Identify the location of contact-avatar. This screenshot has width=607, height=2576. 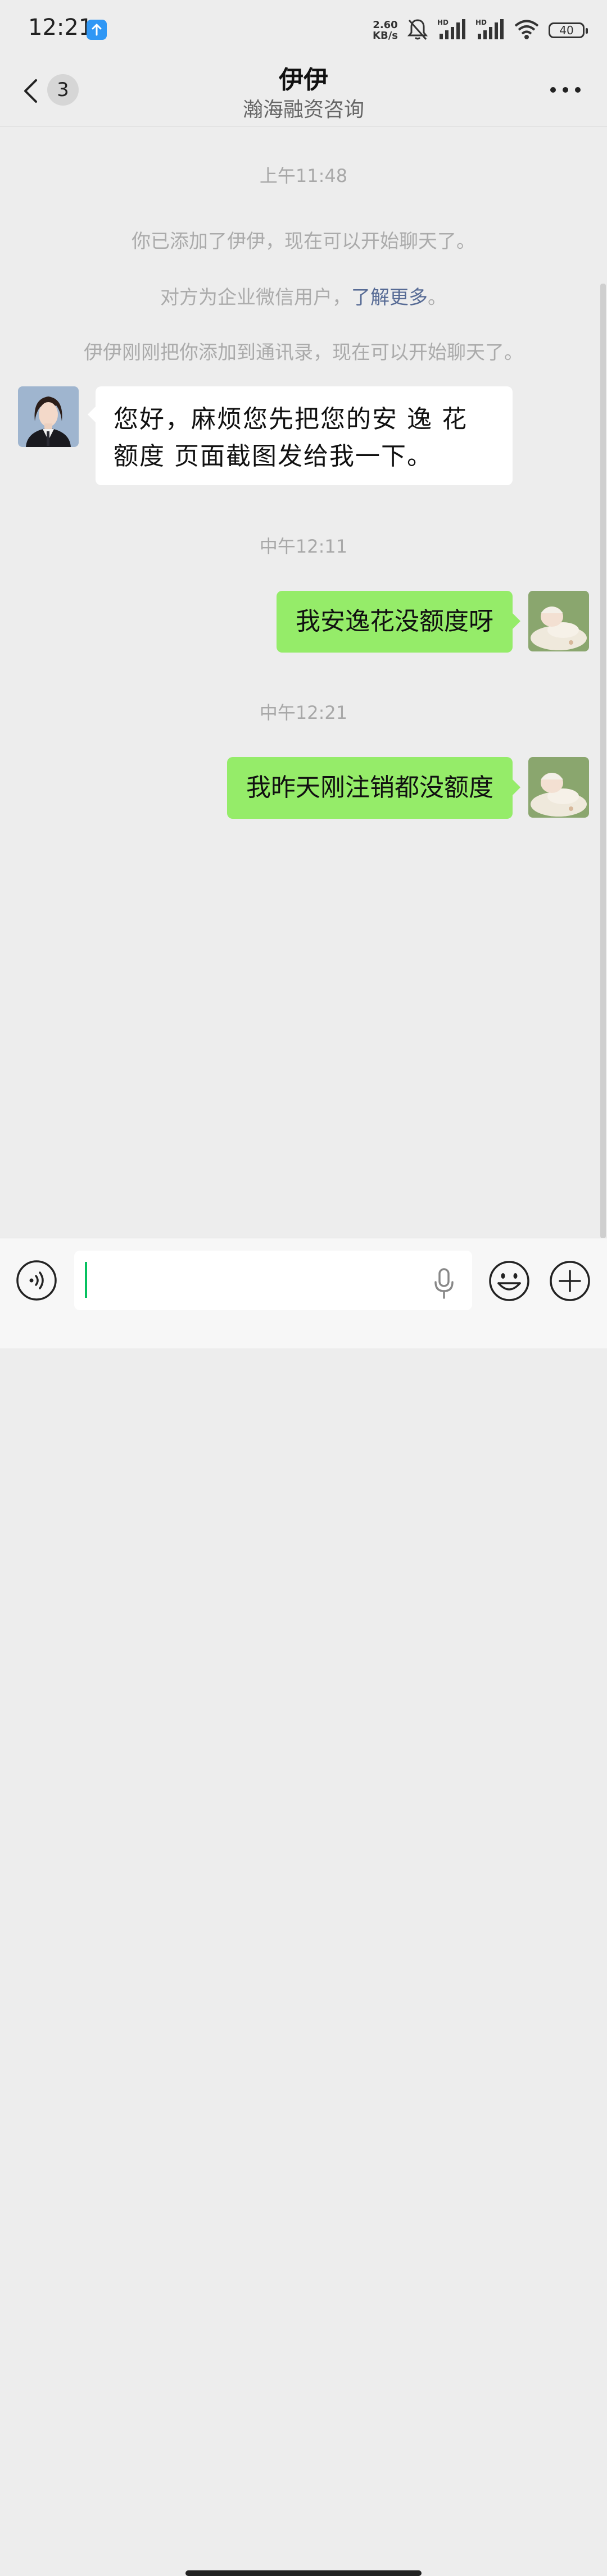
(48, 416).